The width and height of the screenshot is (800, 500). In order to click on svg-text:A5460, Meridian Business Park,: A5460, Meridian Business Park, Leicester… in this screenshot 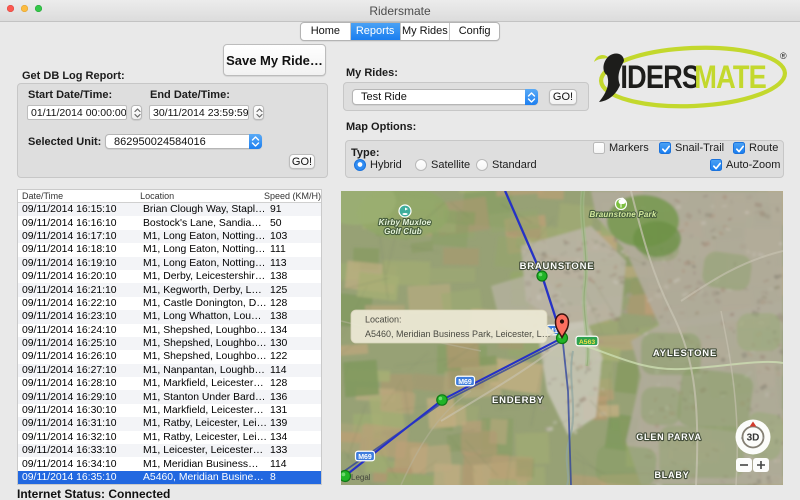, I will do `click(458, 334)`.